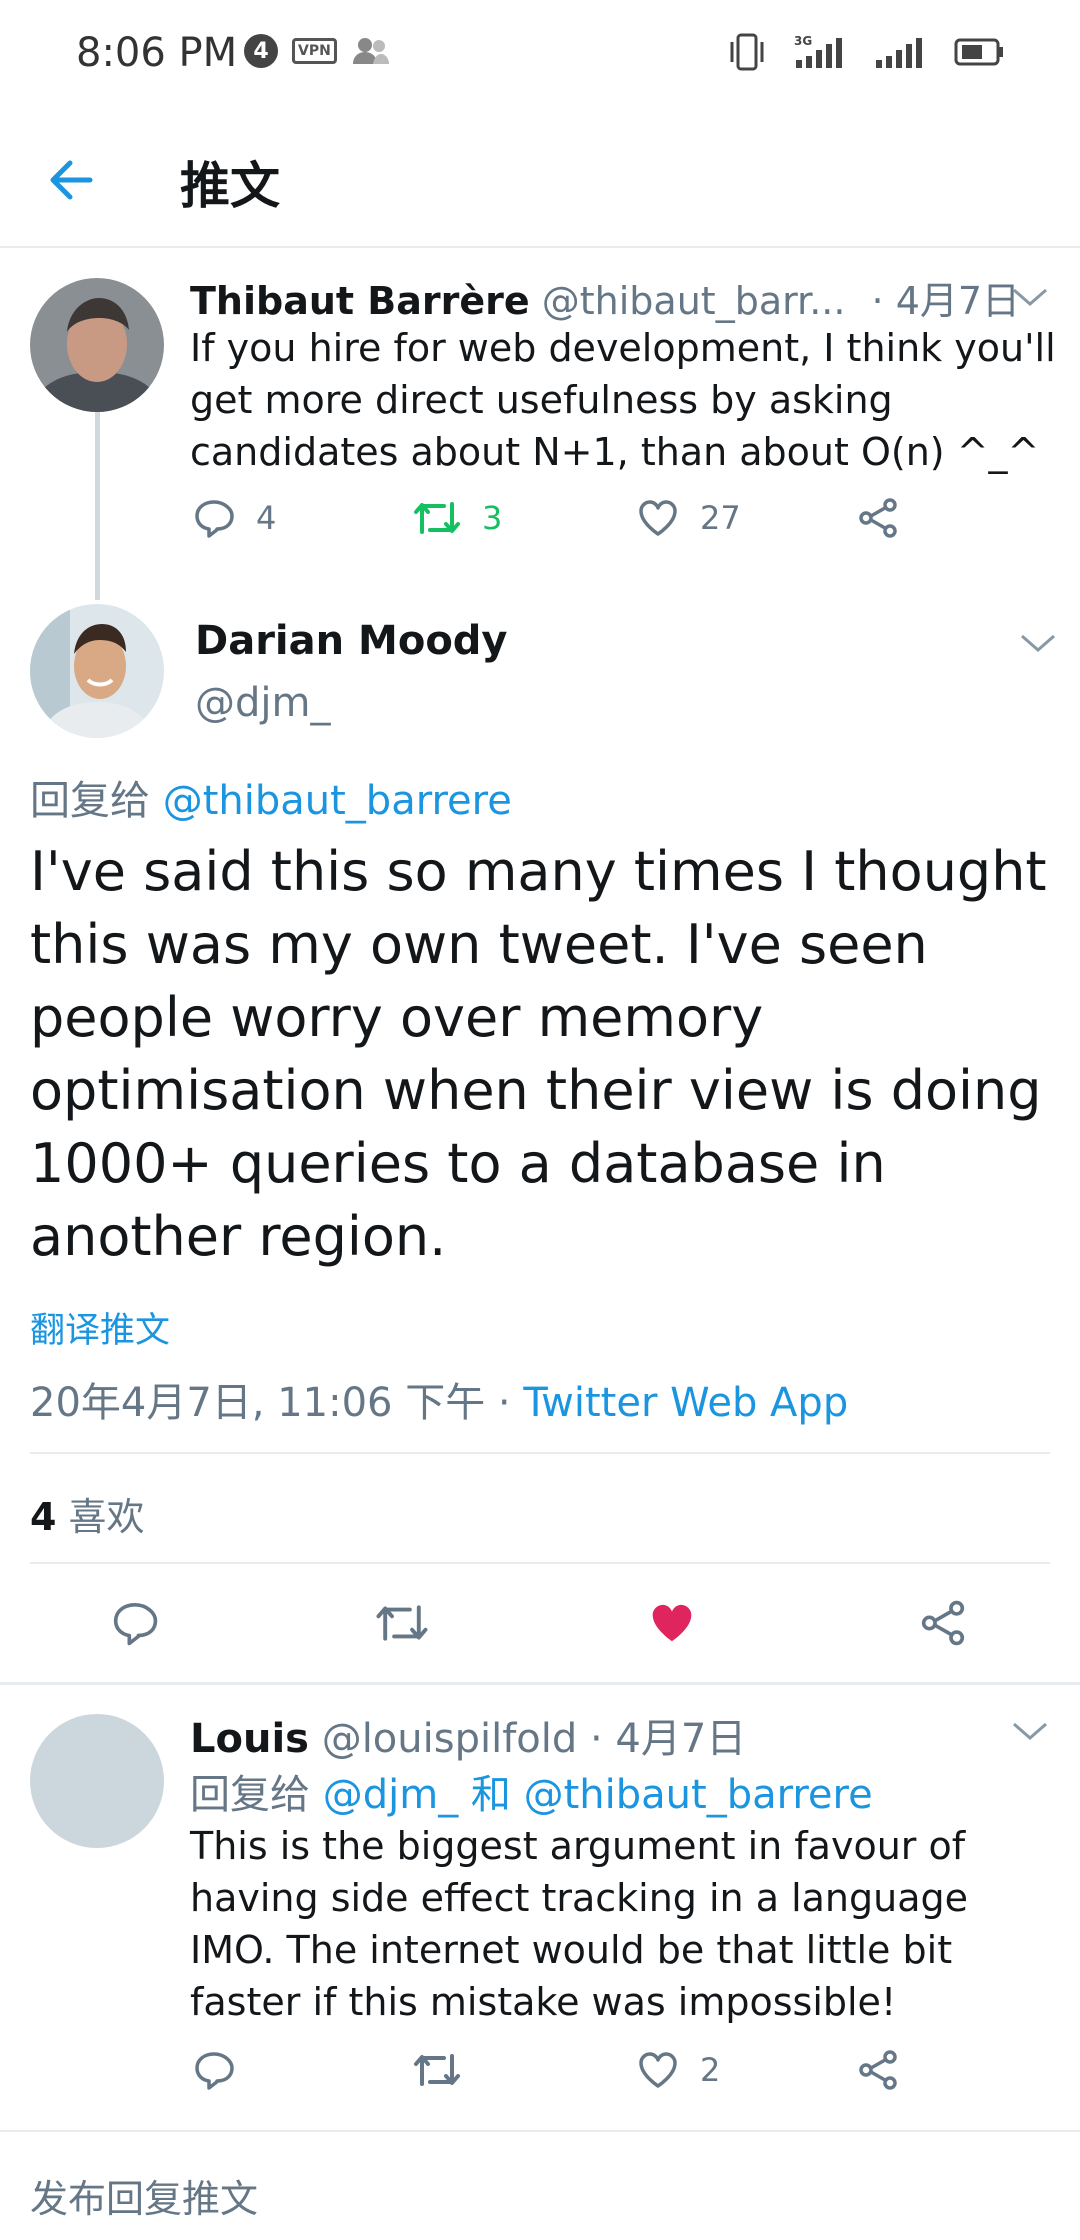  I want to click on tweet-source-link: Twitter Web App, so click(685, 1403).